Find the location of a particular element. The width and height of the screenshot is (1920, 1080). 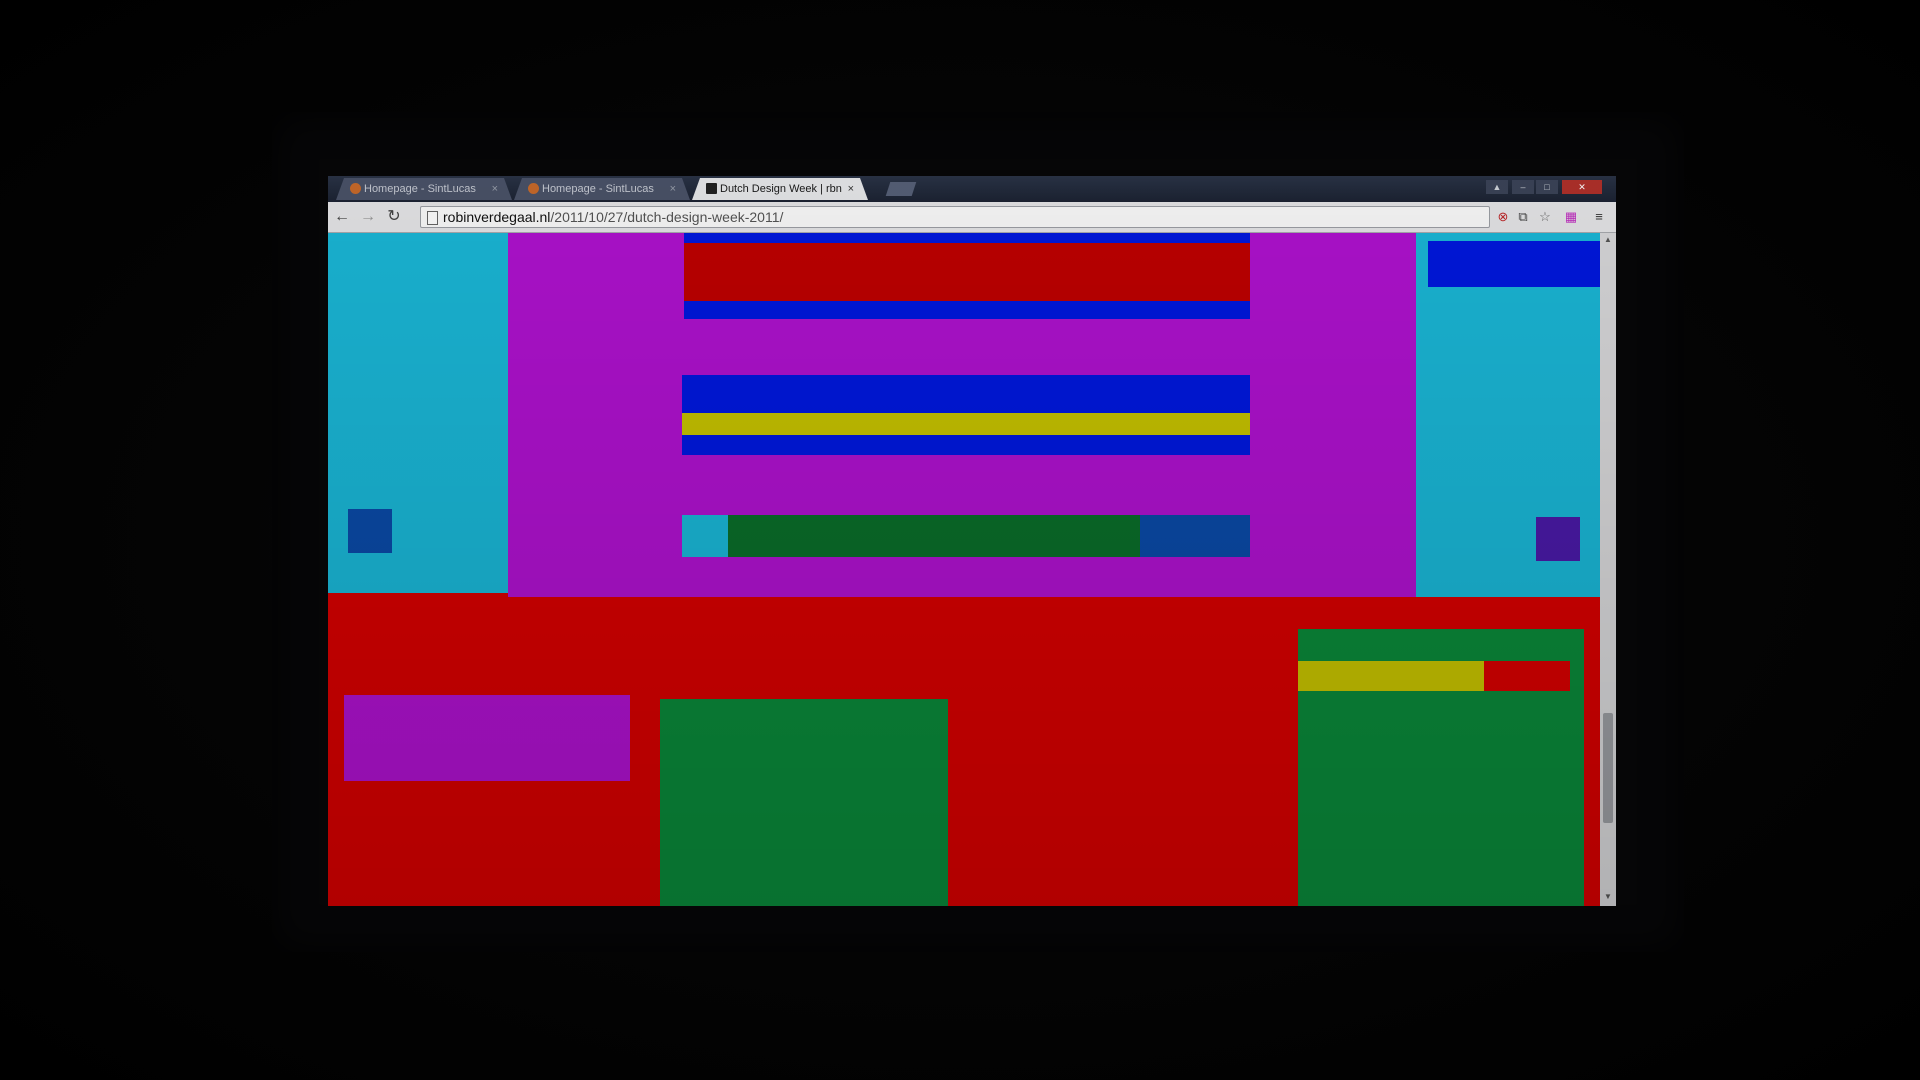

magenta-block is located at coordinates (487, 738).